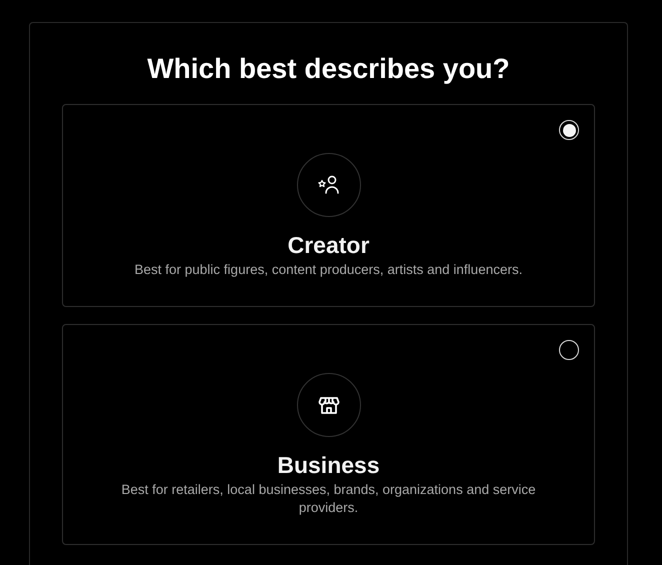 The image size is (662, 565). I want to click on person-star-icon, so click(328, 185).